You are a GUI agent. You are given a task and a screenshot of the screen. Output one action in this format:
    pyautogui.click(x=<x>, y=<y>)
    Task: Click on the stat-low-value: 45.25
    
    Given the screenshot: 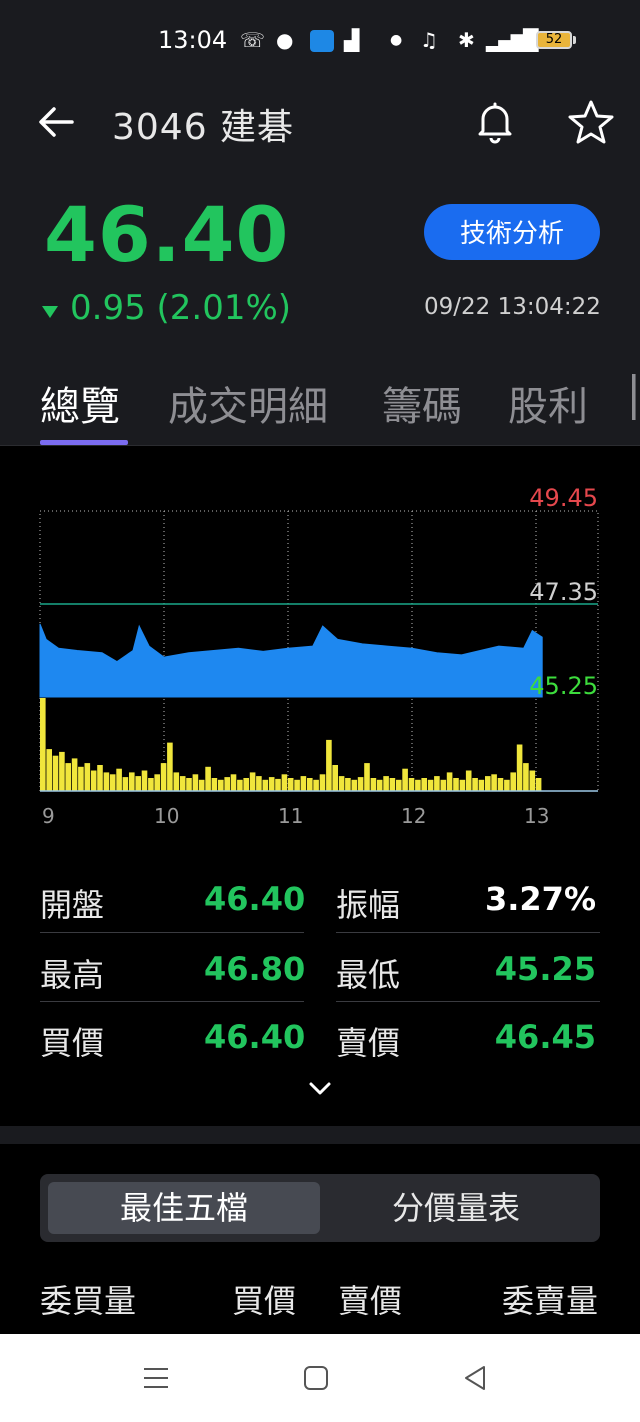 What is the action you would take?
    pyautogui.click(x=545, y=969)
    